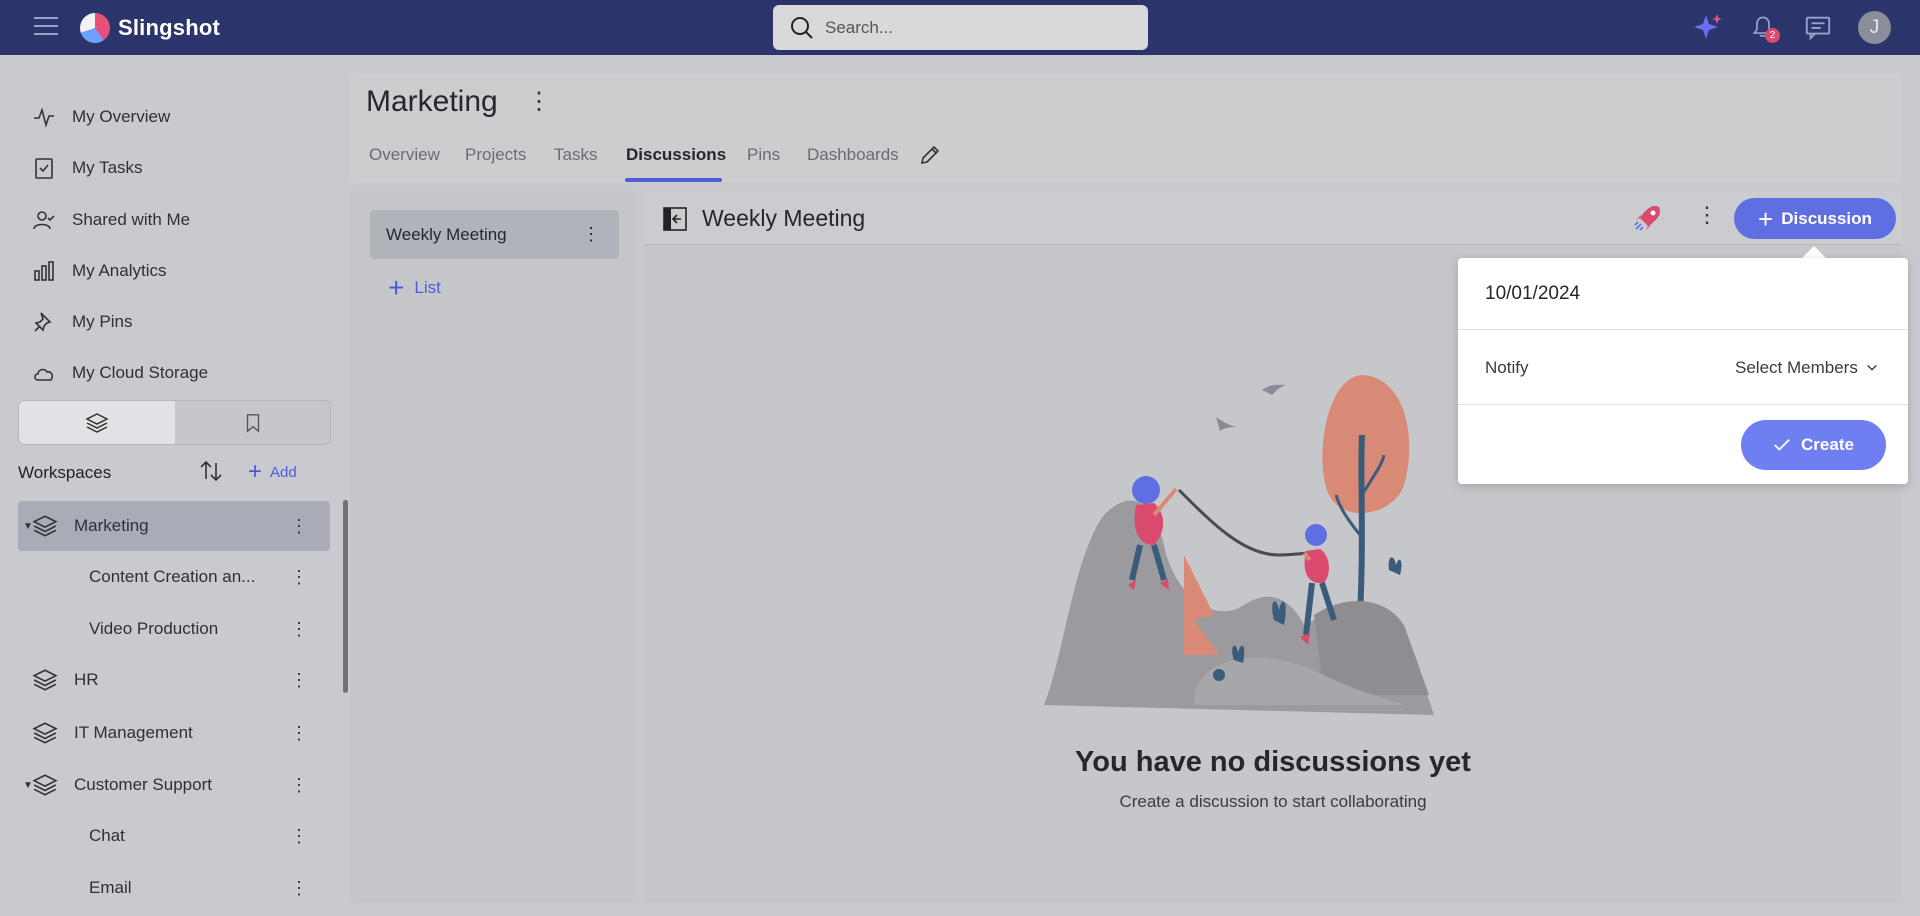 The width and height of the screenshot is (1920, 916). I want to click on tree-item-label: Email, so click(110, 887).